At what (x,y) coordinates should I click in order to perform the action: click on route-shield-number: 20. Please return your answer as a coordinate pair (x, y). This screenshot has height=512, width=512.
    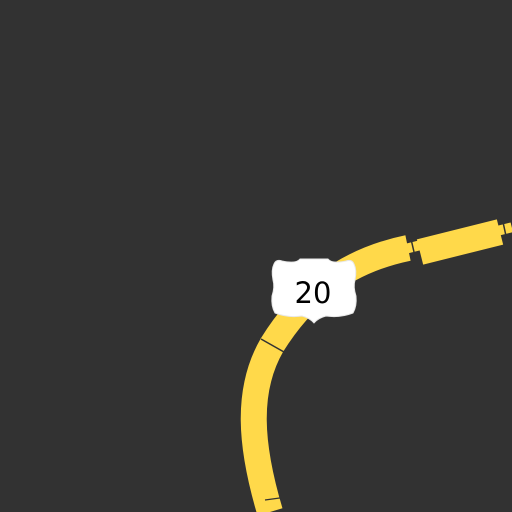
    Looking at the image, I should click on (313, 293).